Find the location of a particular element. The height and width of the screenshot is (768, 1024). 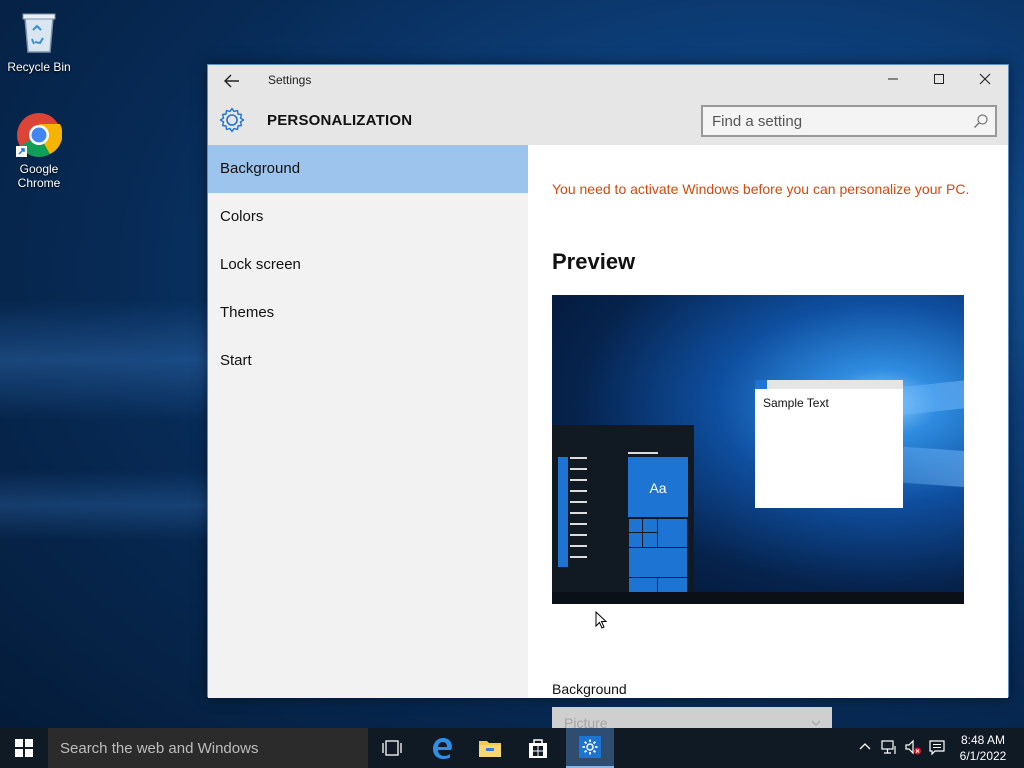

taskbar-search-input is located at coordinates (208, 748).